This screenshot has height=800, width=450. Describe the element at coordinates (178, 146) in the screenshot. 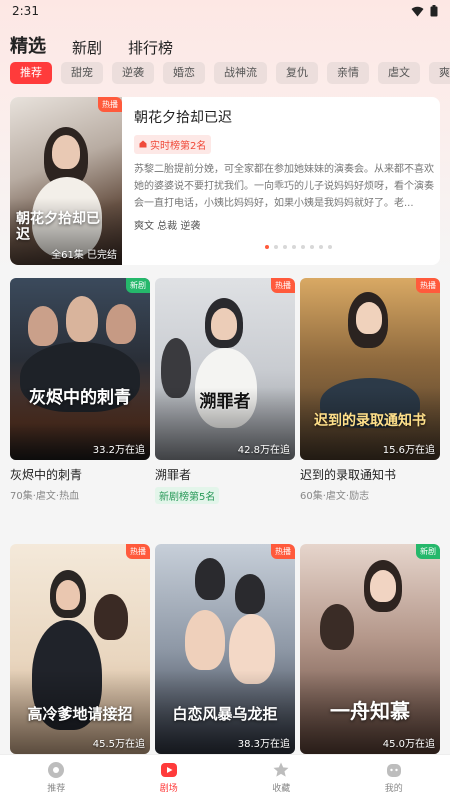

I see `rank-text: 实时榜第2名` at that location.